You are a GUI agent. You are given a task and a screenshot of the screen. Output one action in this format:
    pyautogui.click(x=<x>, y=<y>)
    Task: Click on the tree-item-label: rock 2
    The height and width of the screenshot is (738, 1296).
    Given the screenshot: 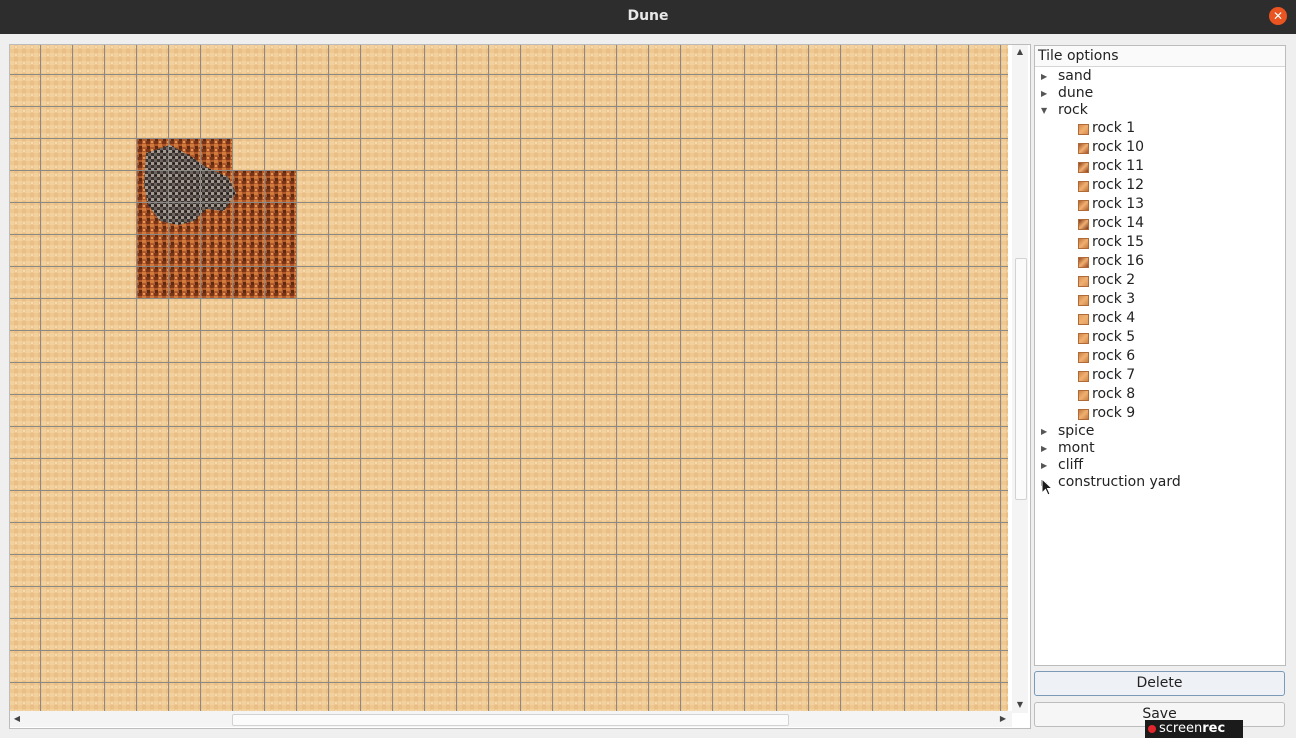 What is the action you would take?
    pyautogui.click(x=1114, y=280)
    